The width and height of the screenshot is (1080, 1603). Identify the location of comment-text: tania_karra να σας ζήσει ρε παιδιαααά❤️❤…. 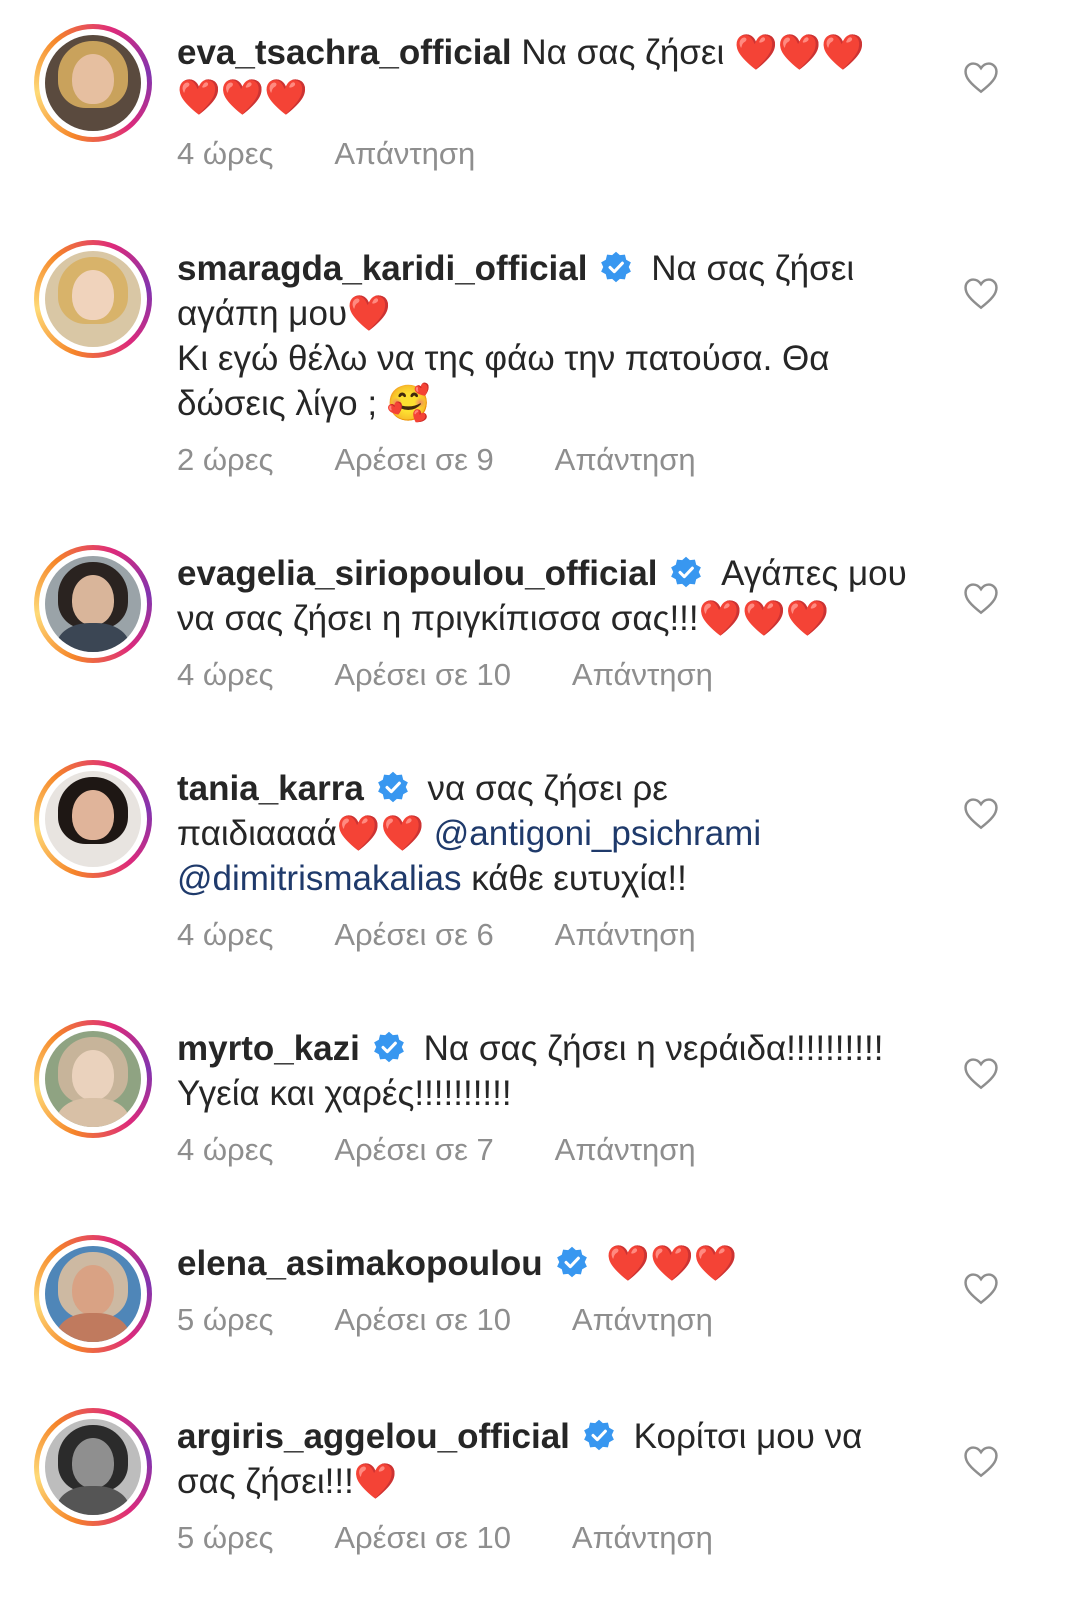
(469, 833).